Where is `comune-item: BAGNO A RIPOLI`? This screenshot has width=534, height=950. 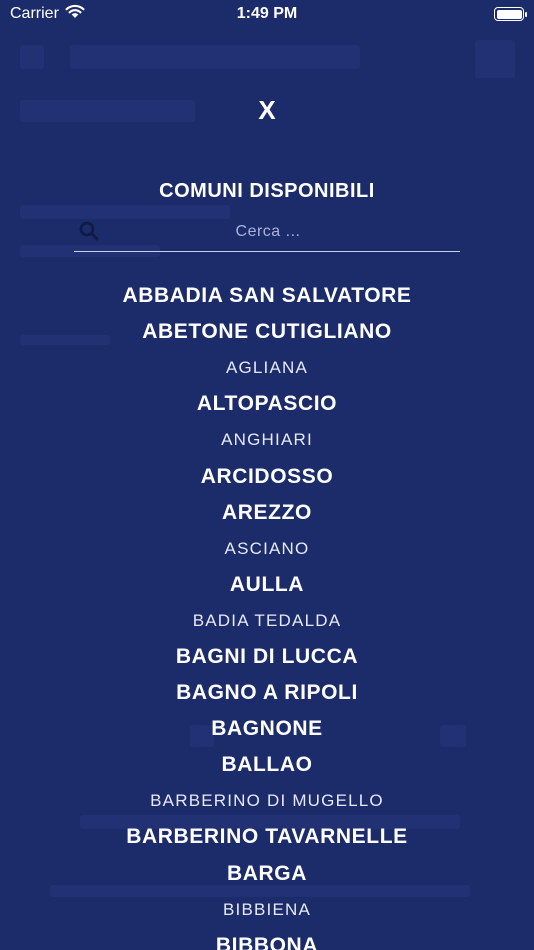 comune-item: BAGNO A RIPOLI is located at coordinates (267, 693).